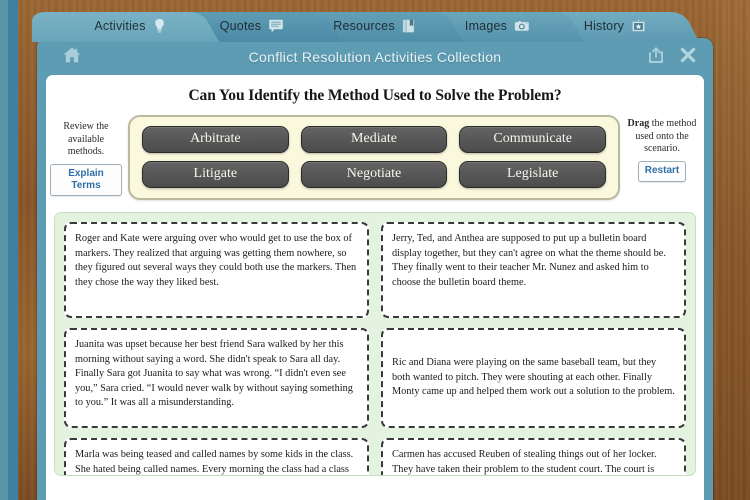 This screenshot has width=750, height=500. What do you see at coordinates (120, 26) in the screenshot?
I see `tab-activities-label: Activities` at bounding box center [120, 26].